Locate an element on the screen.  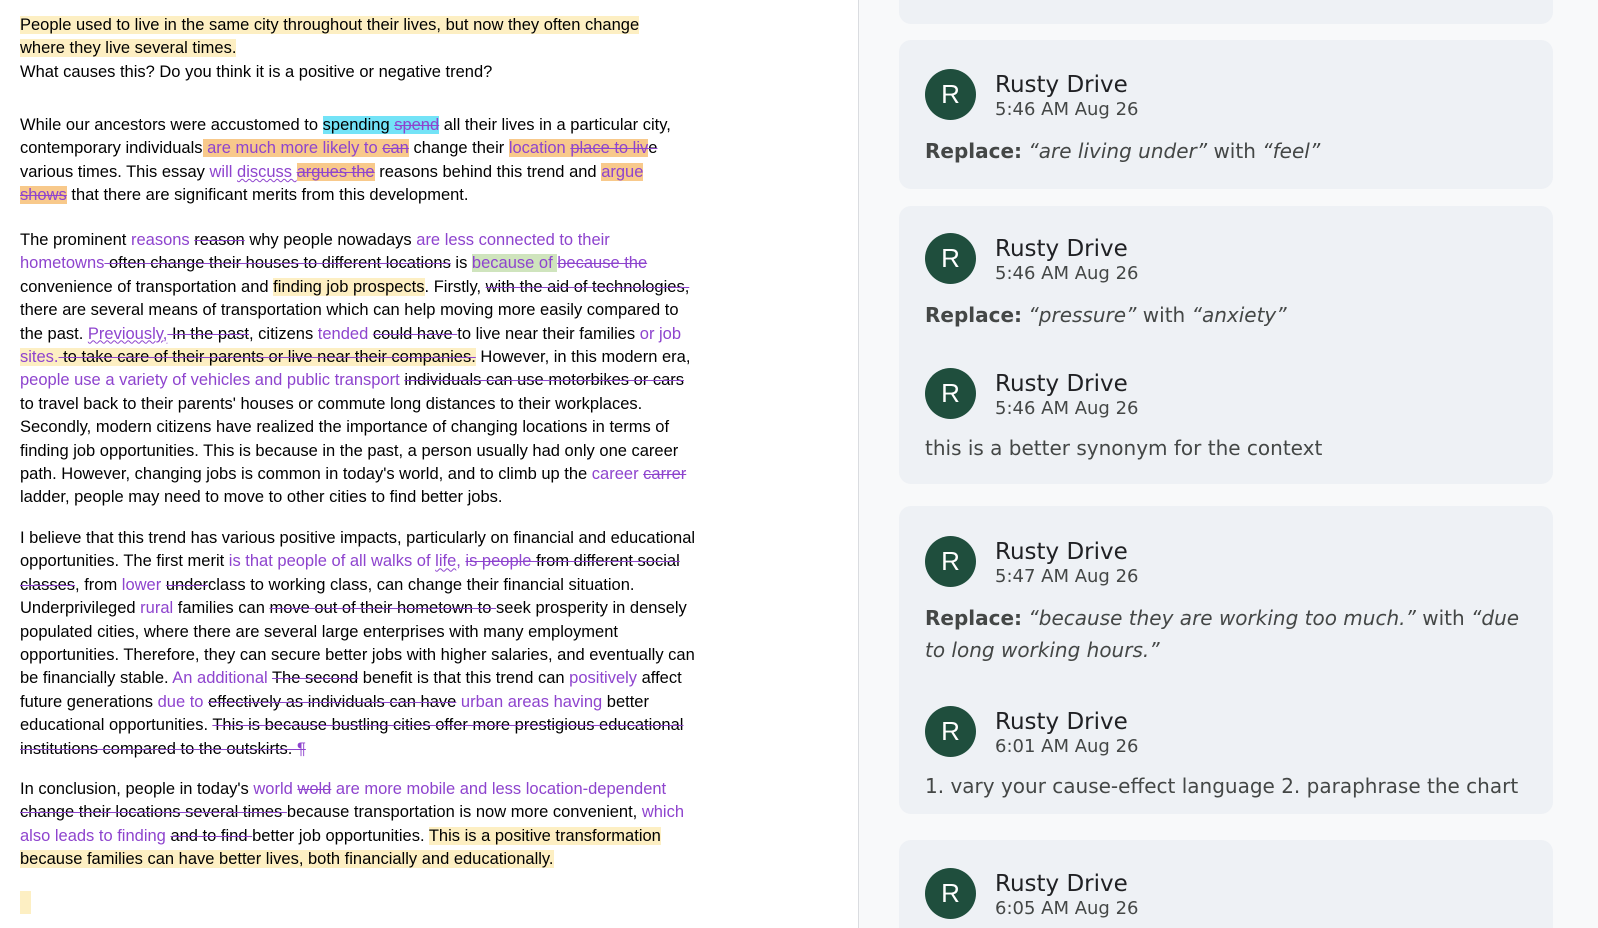
suggestion-insert: or job is located at coordinates (660, 334).